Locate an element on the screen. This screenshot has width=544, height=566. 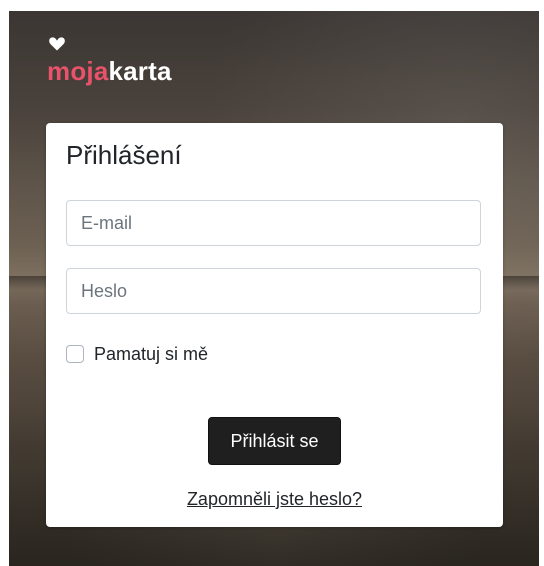
remember-me-row: Pamatuj si mě is located at coordinates (137, 354).